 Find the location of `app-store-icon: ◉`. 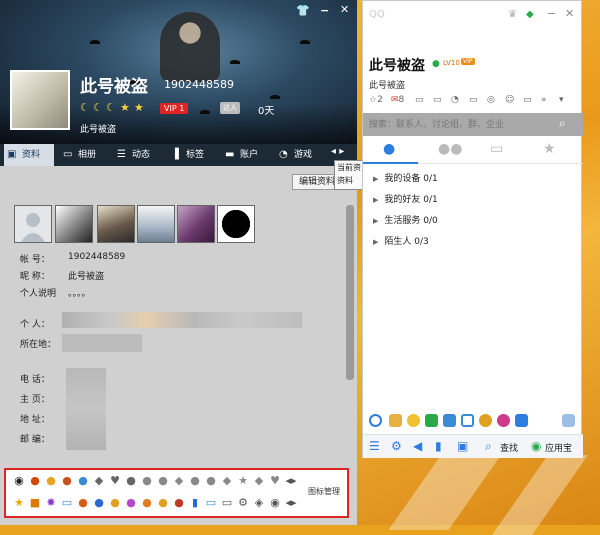

app-store-icon: ◉ is located at coordinates (536, 446).